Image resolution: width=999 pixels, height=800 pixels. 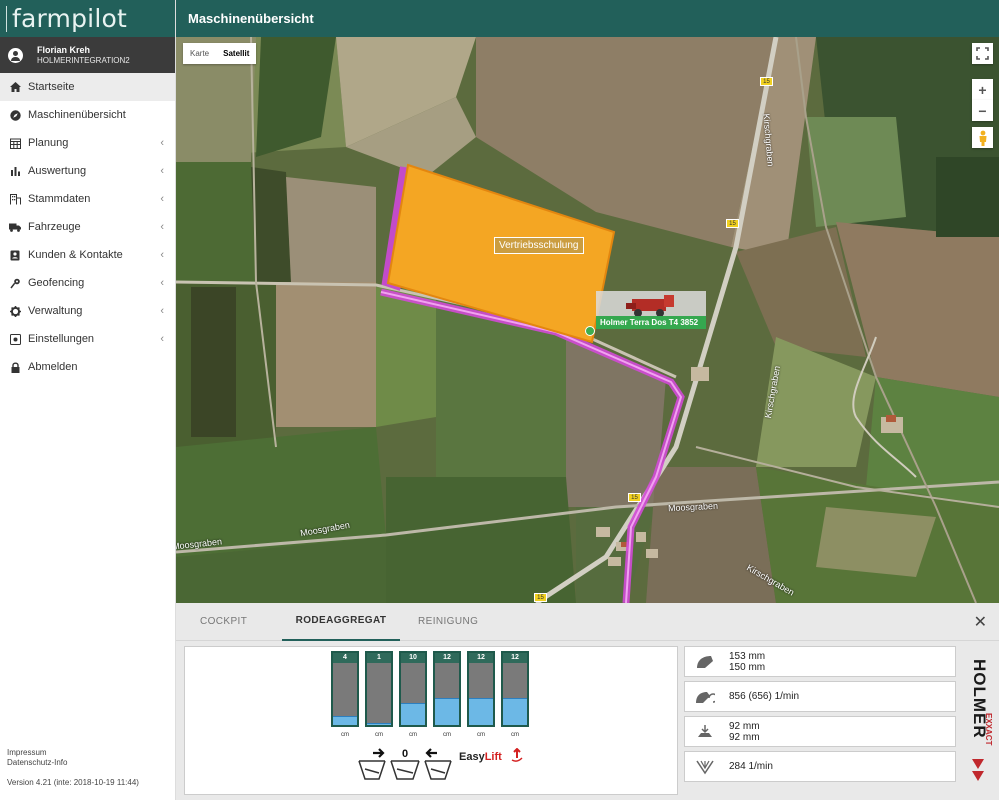 What do you see at coordinates (820, 661) in the screenshot?
I see `reading-depth: 153 mm 150 mm` at bounding box center [820, 661].